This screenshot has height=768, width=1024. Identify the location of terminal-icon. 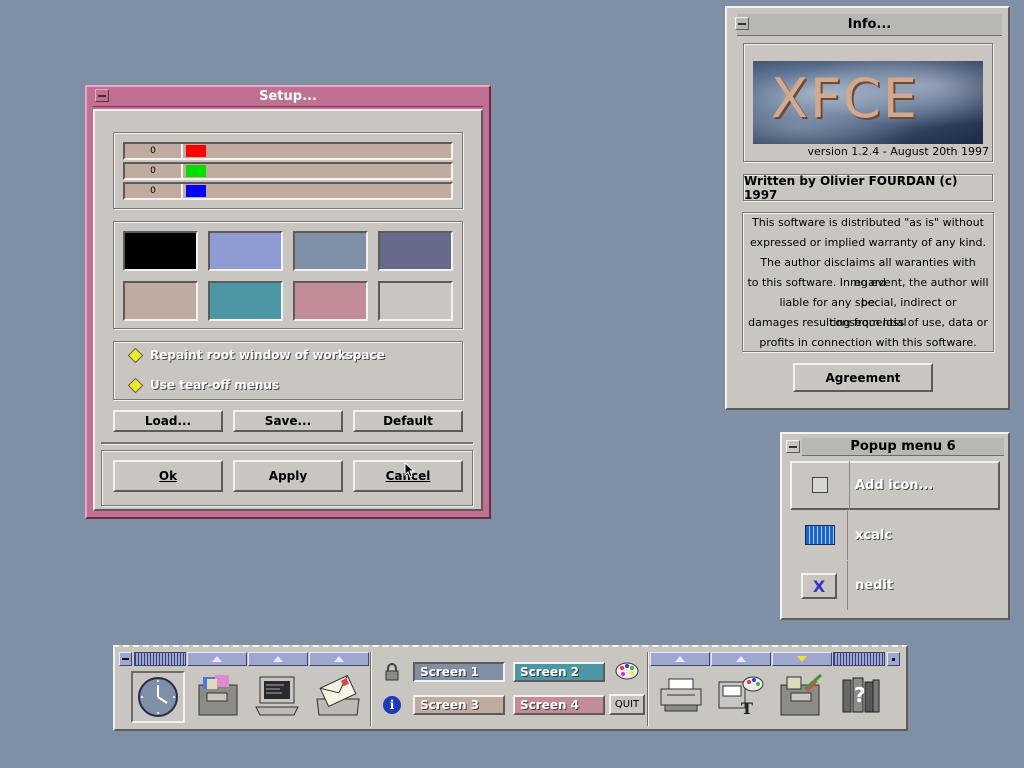
(277, 696).